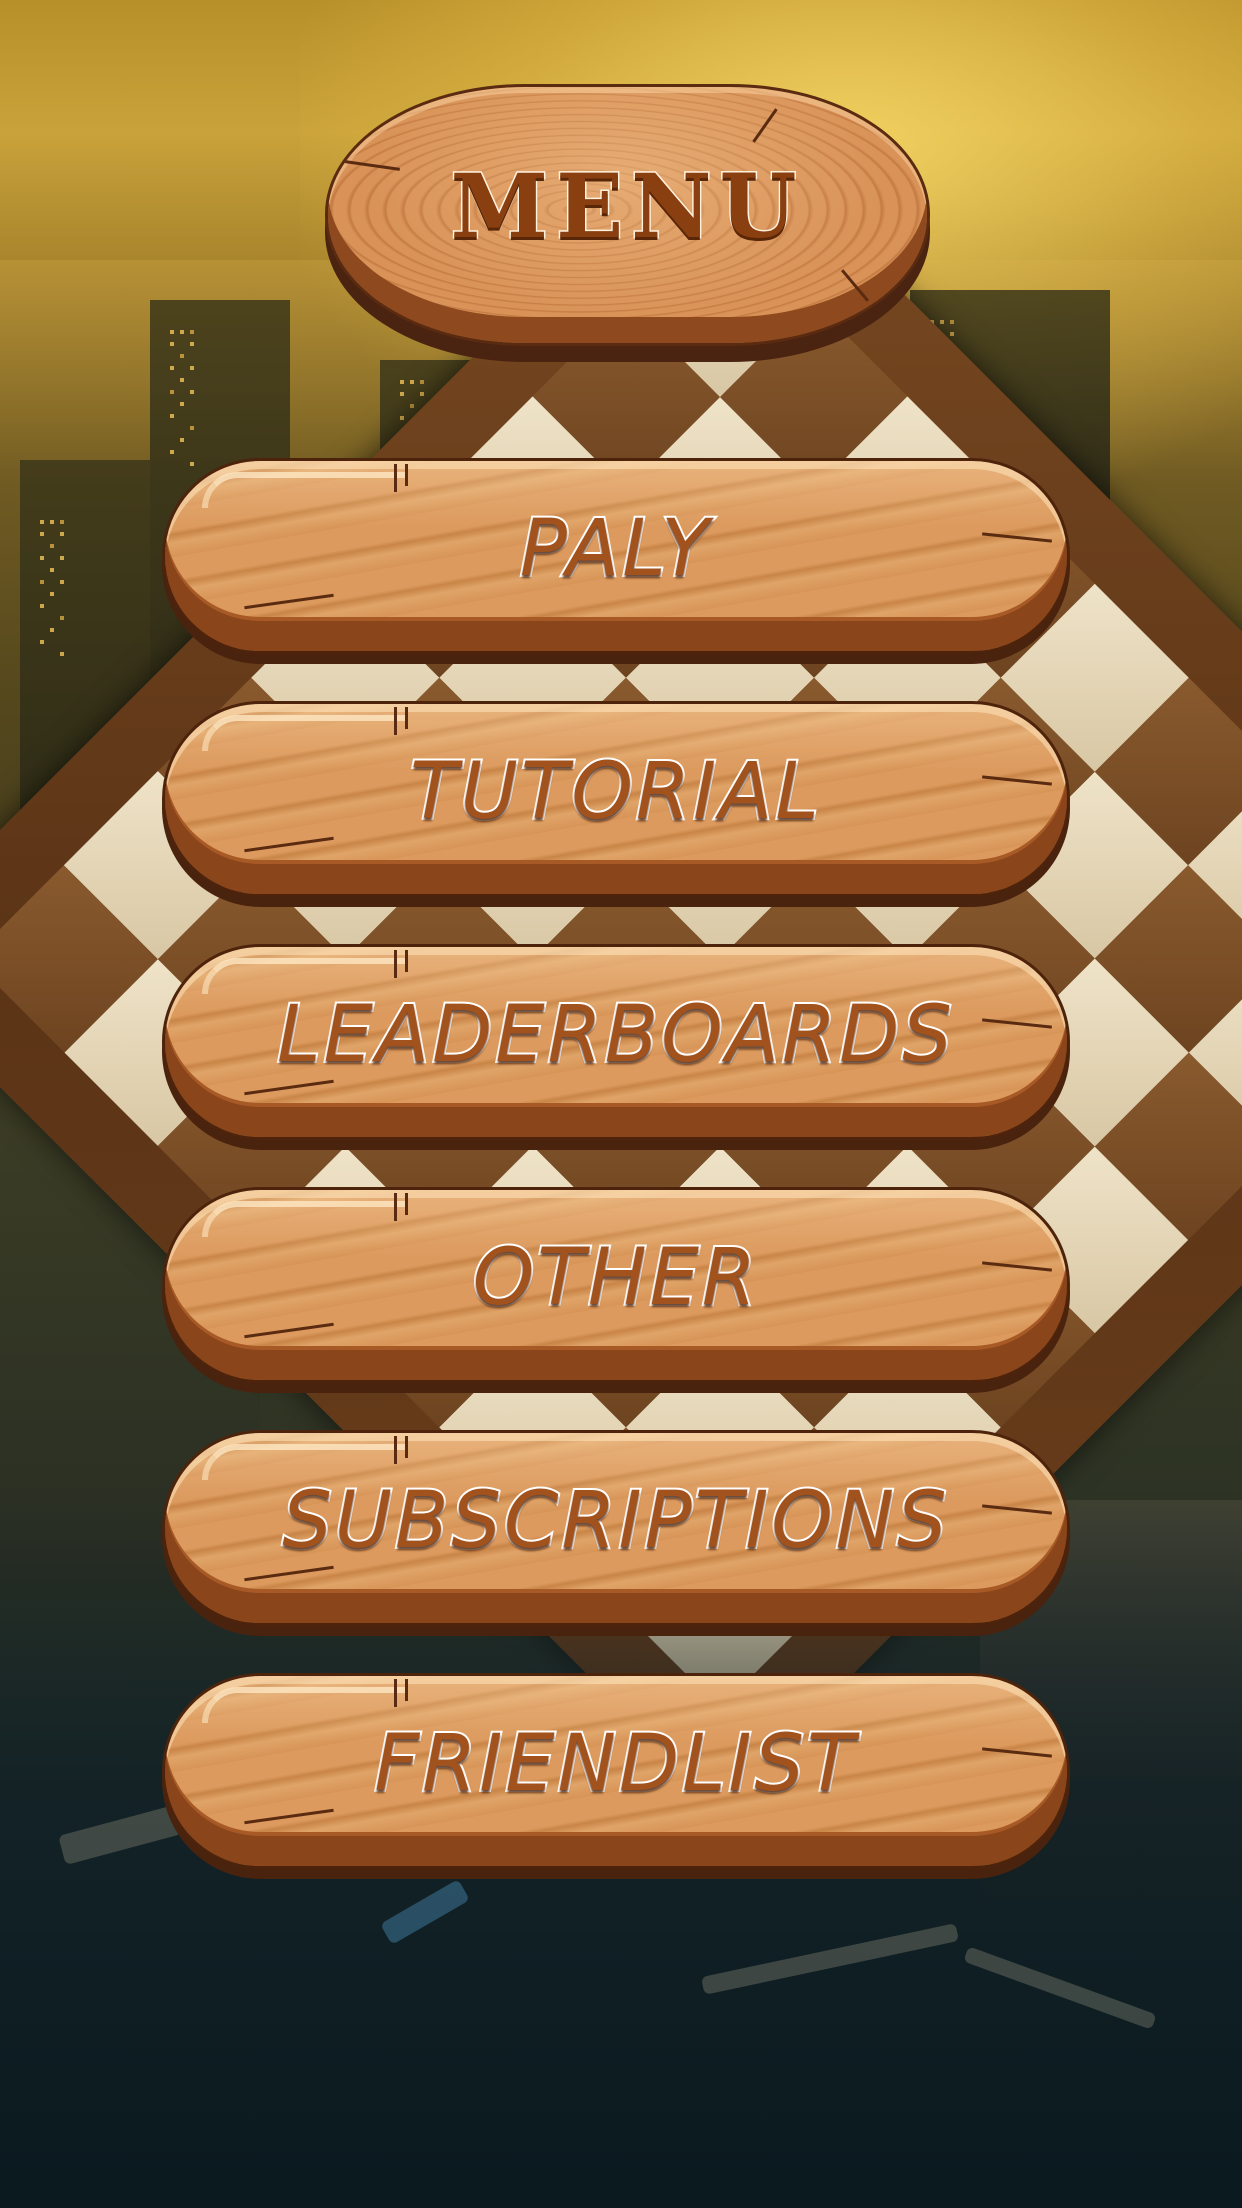  What do you see at coordinates (615, 792) in the screenshot?
I see `tutorial-button-label: TUTORIAL` at bounding box center [615, 792].